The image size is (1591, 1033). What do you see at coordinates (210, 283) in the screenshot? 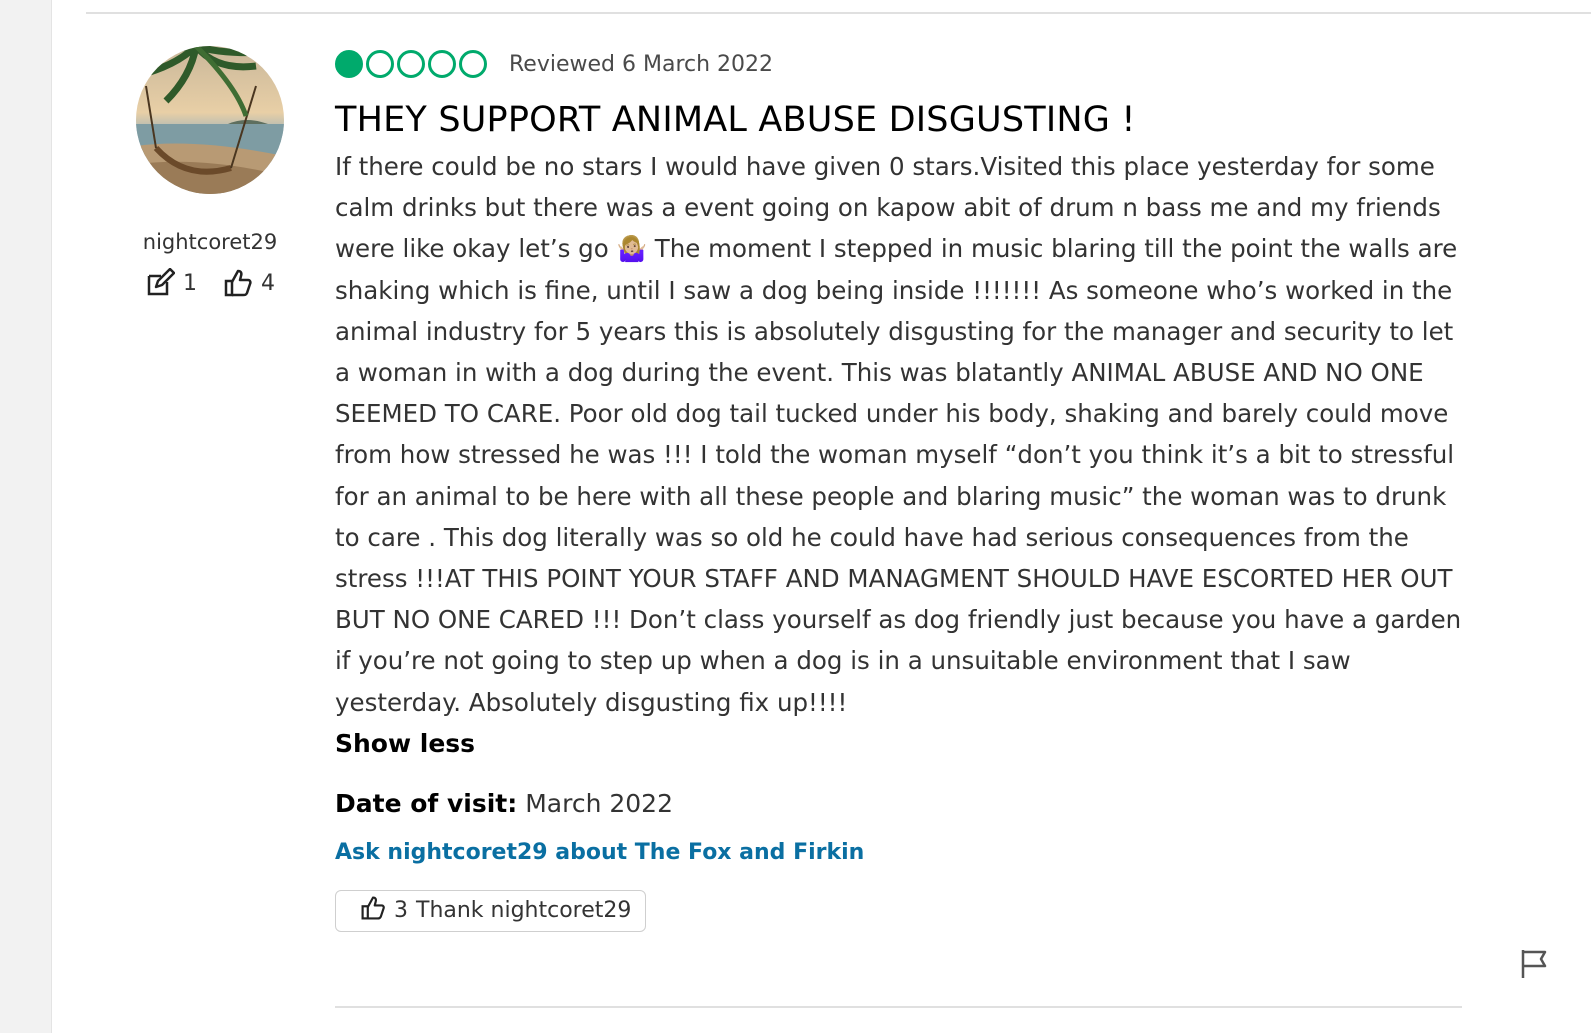
I see `reviewer-stats: 1 4` at bounding box center [210, 283].